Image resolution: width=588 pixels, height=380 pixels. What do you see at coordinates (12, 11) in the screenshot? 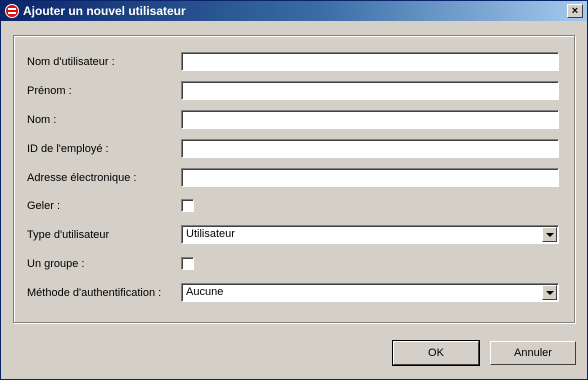
I see `app-icon` at bounding box center [12, 11].